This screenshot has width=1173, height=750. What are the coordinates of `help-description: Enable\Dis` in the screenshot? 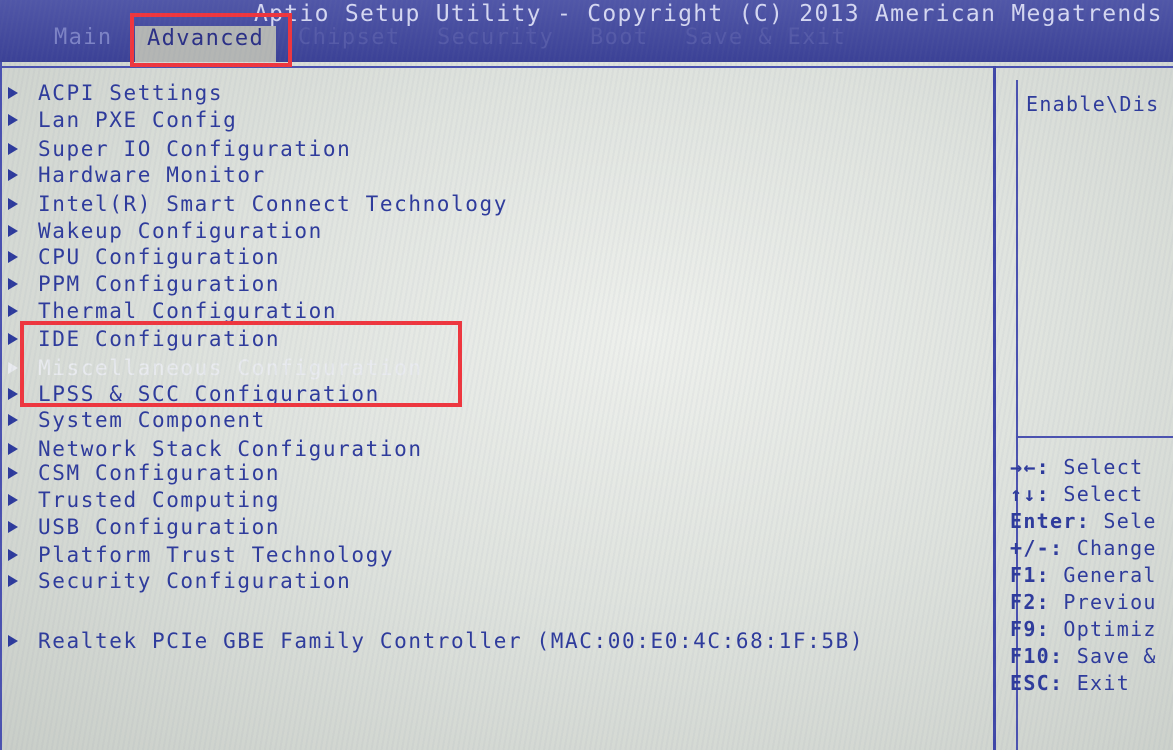 It's located at (1093, 104).